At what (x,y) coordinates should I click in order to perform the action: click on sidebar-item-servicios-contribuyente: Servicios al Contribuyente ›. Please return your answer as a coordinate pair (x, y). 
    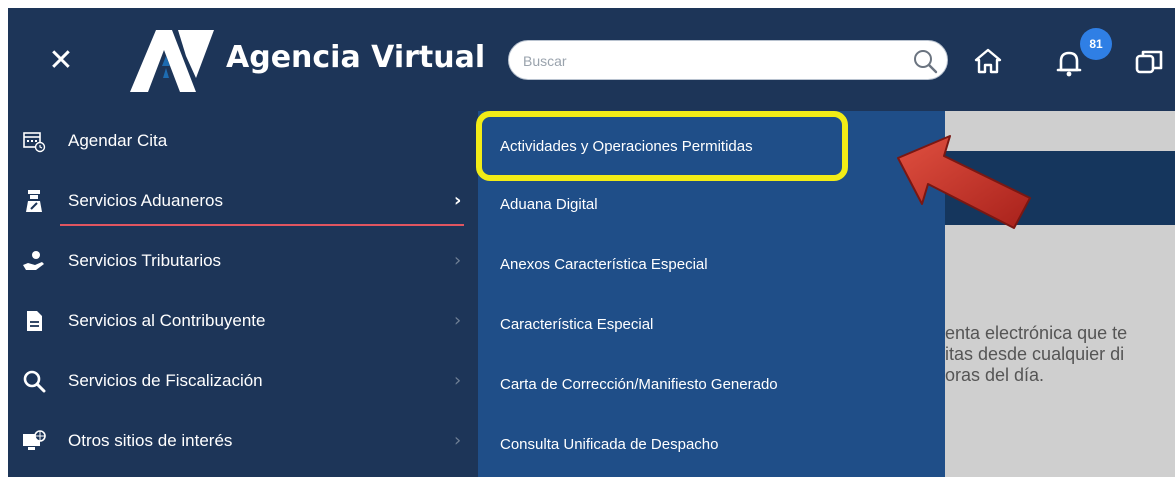
    Looking at the image, I should click on (243, 321).